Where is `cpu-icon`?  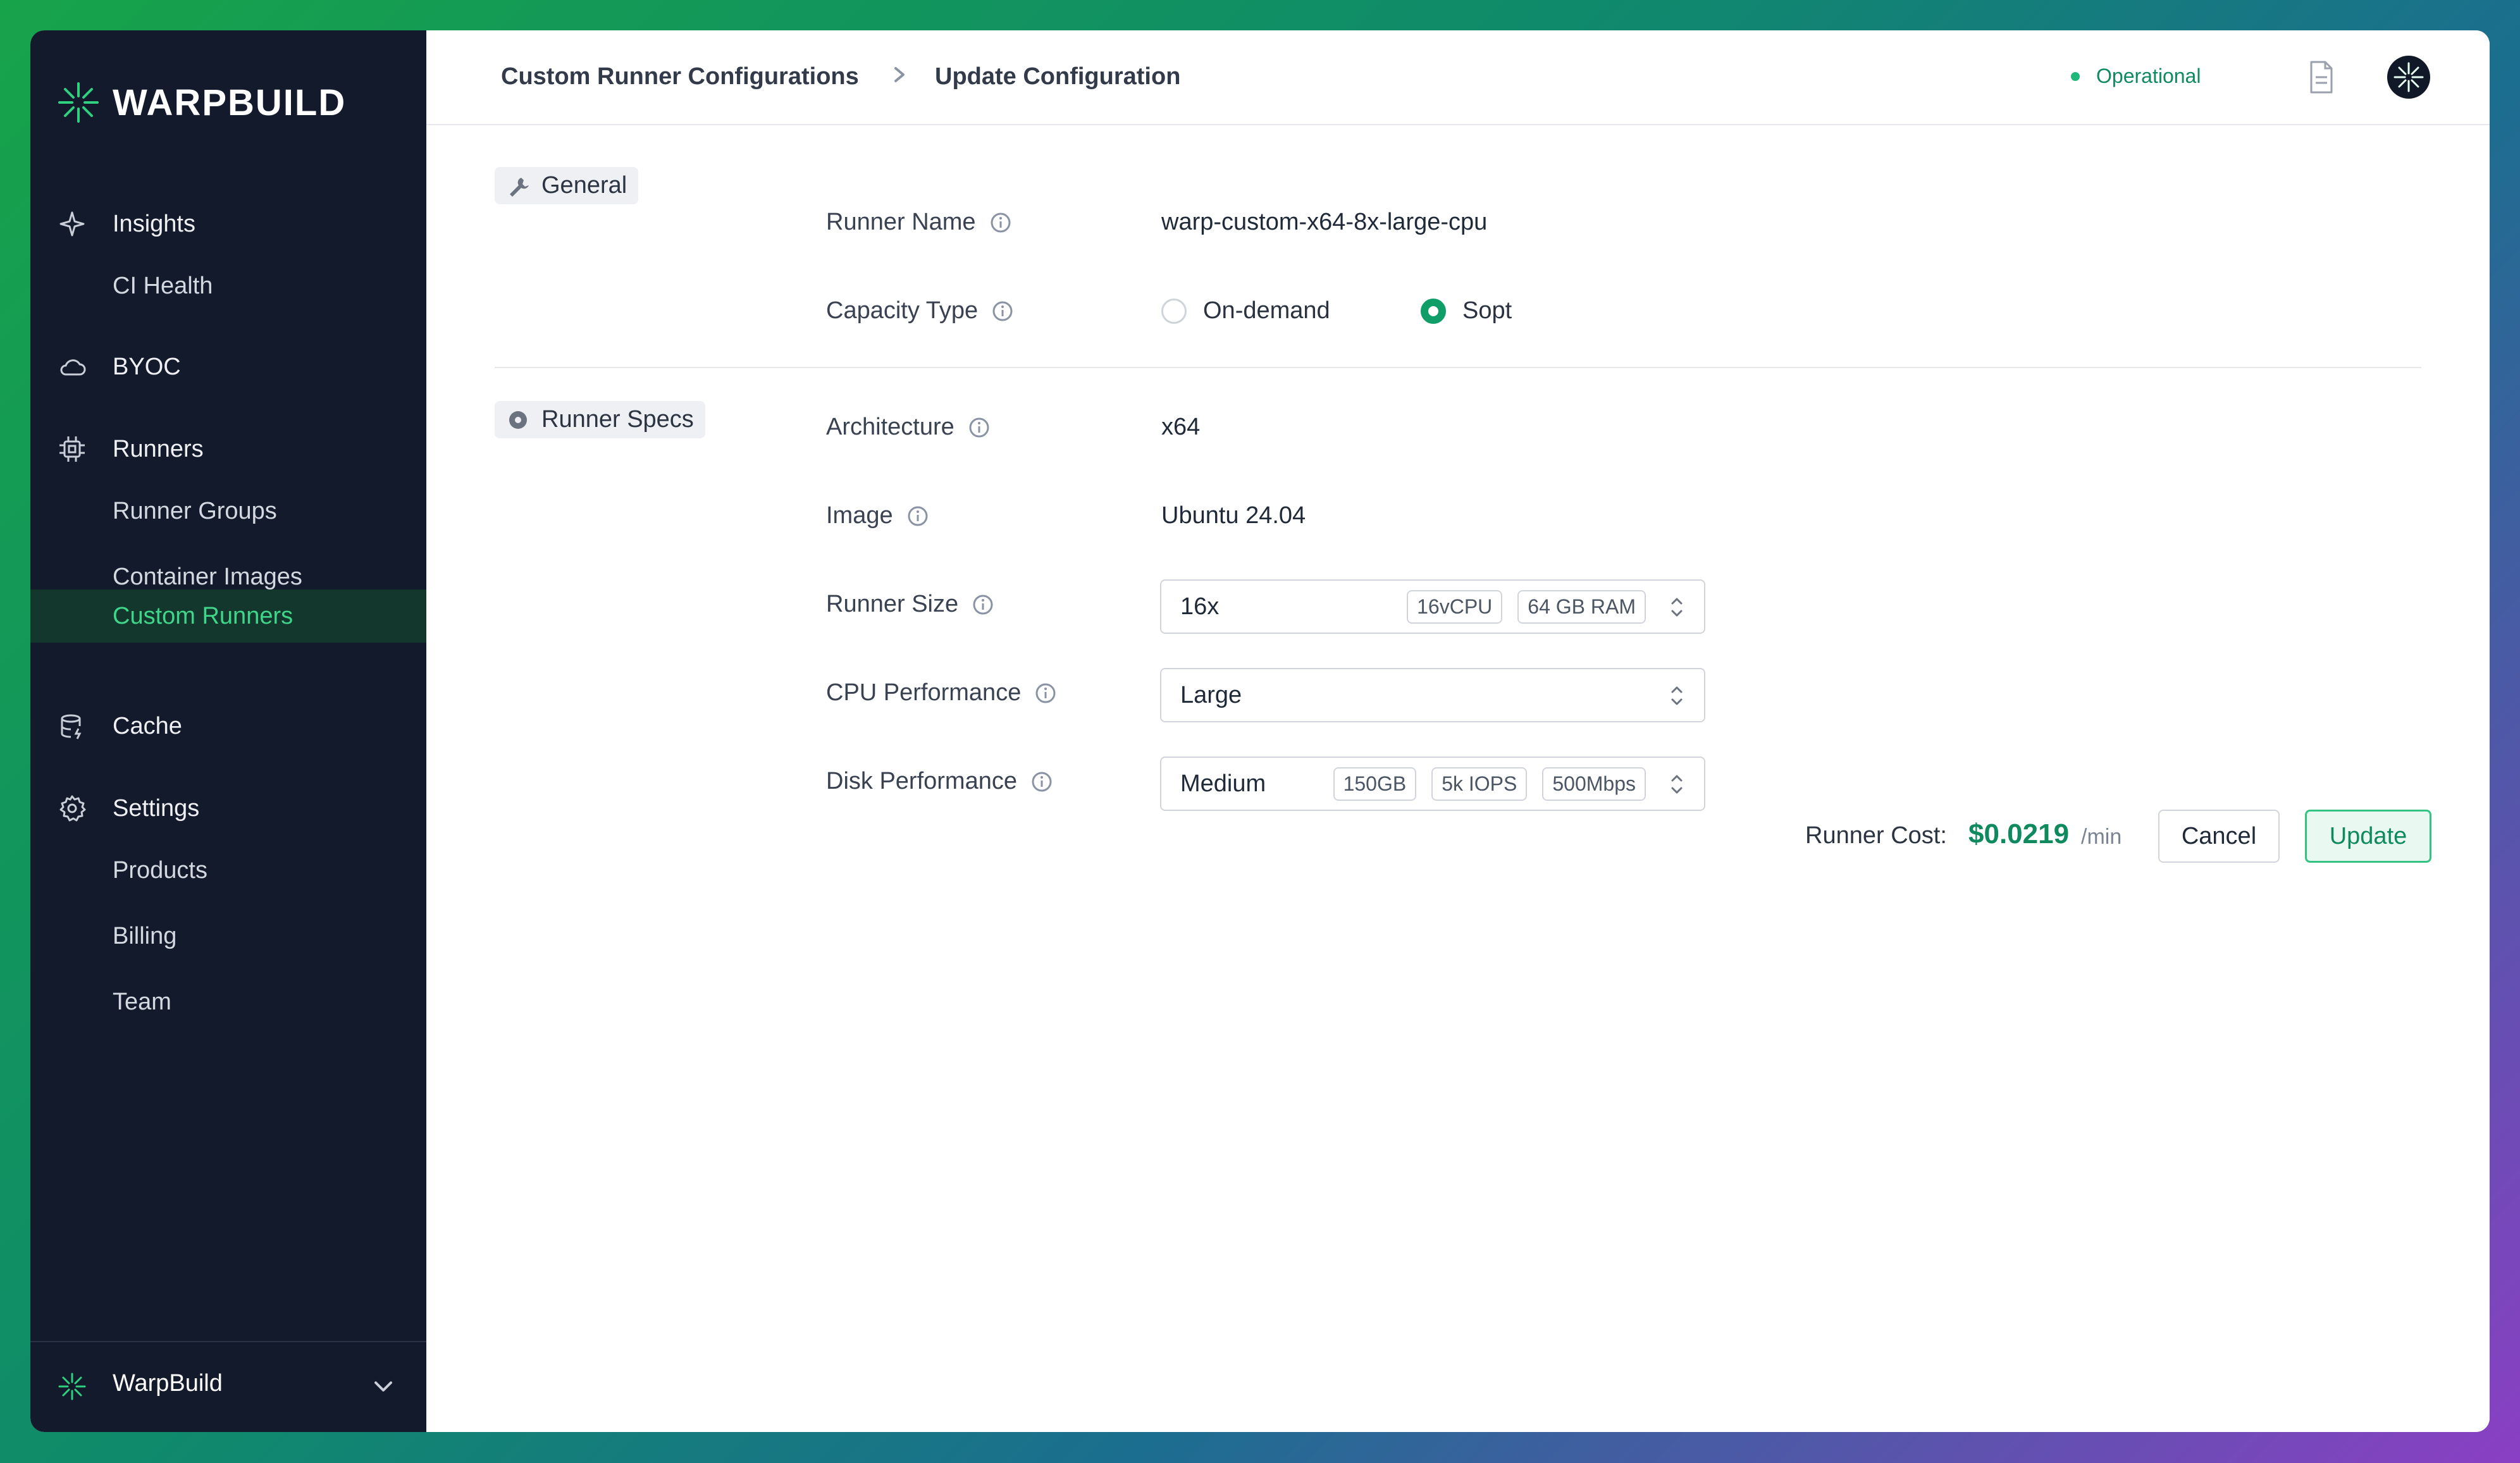 cpu-icon is located at coordinates (72, 449).